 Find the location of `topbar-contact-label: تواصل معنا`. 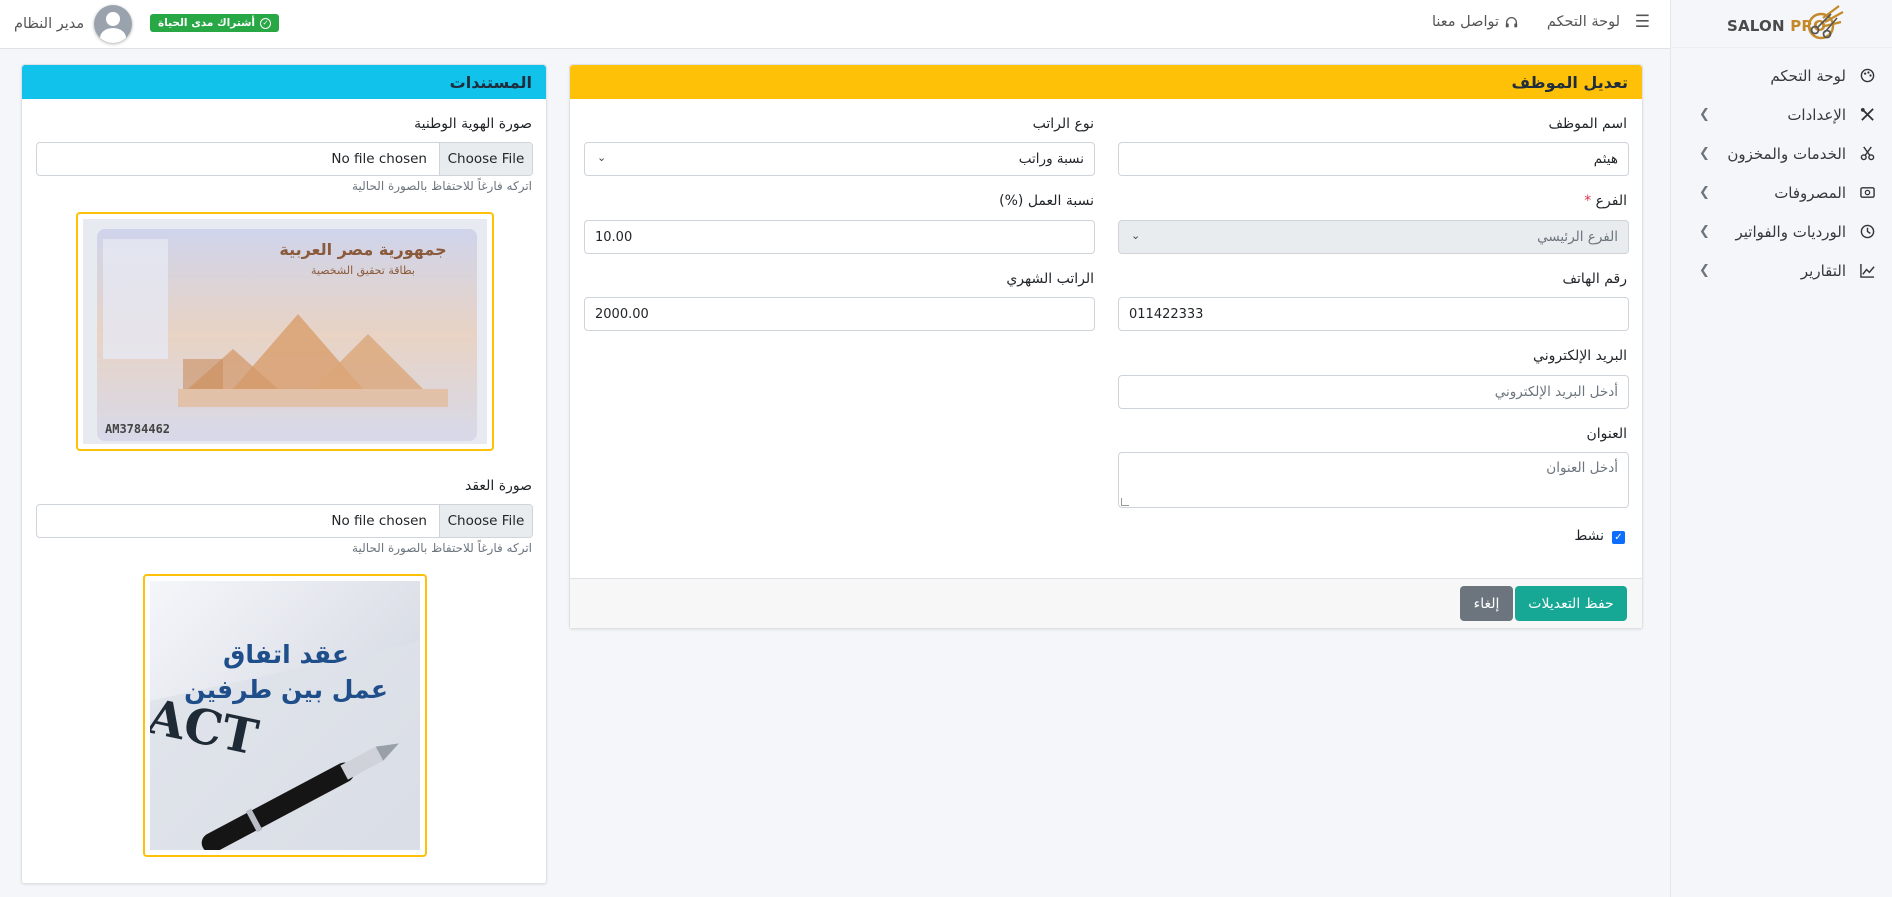

topbar-contact-label: تواصل معنا is located at coordinates (1465, 22).